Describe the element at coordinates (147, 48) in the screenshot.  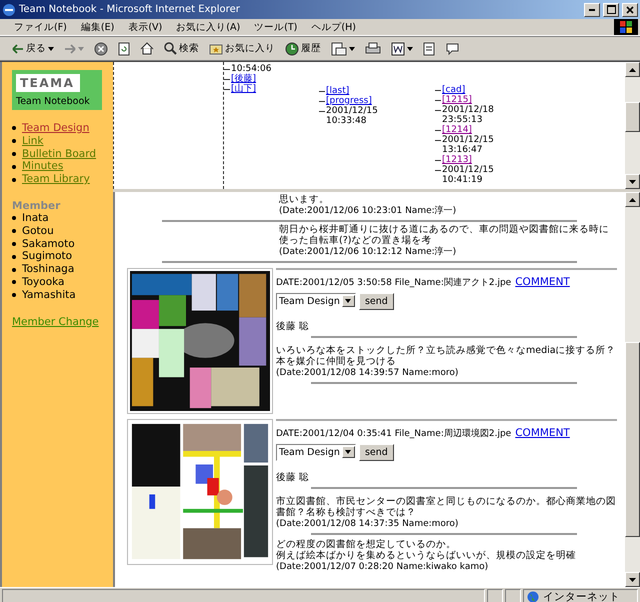
I see `home-icon` at that location.